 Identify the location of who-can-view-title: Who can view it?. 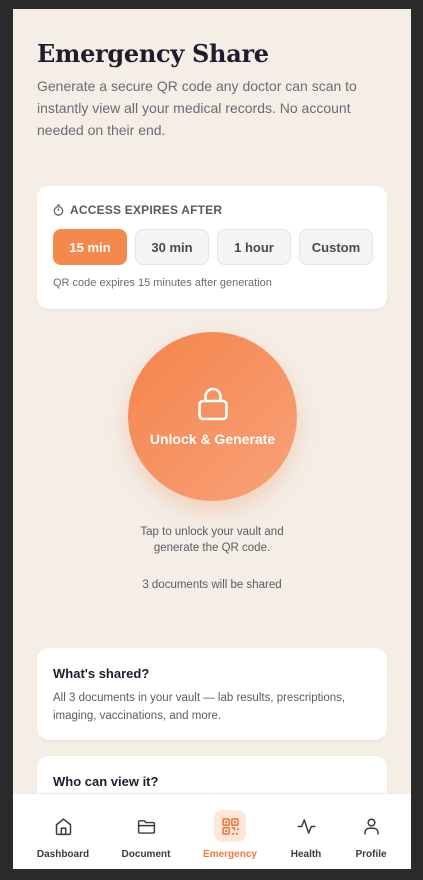
(106, 781).